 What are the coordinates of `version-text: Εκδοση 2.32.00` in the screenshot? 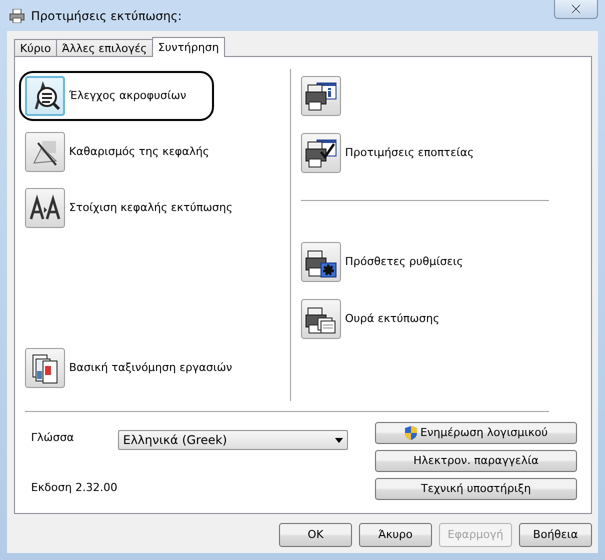 It's located at (74, 488).